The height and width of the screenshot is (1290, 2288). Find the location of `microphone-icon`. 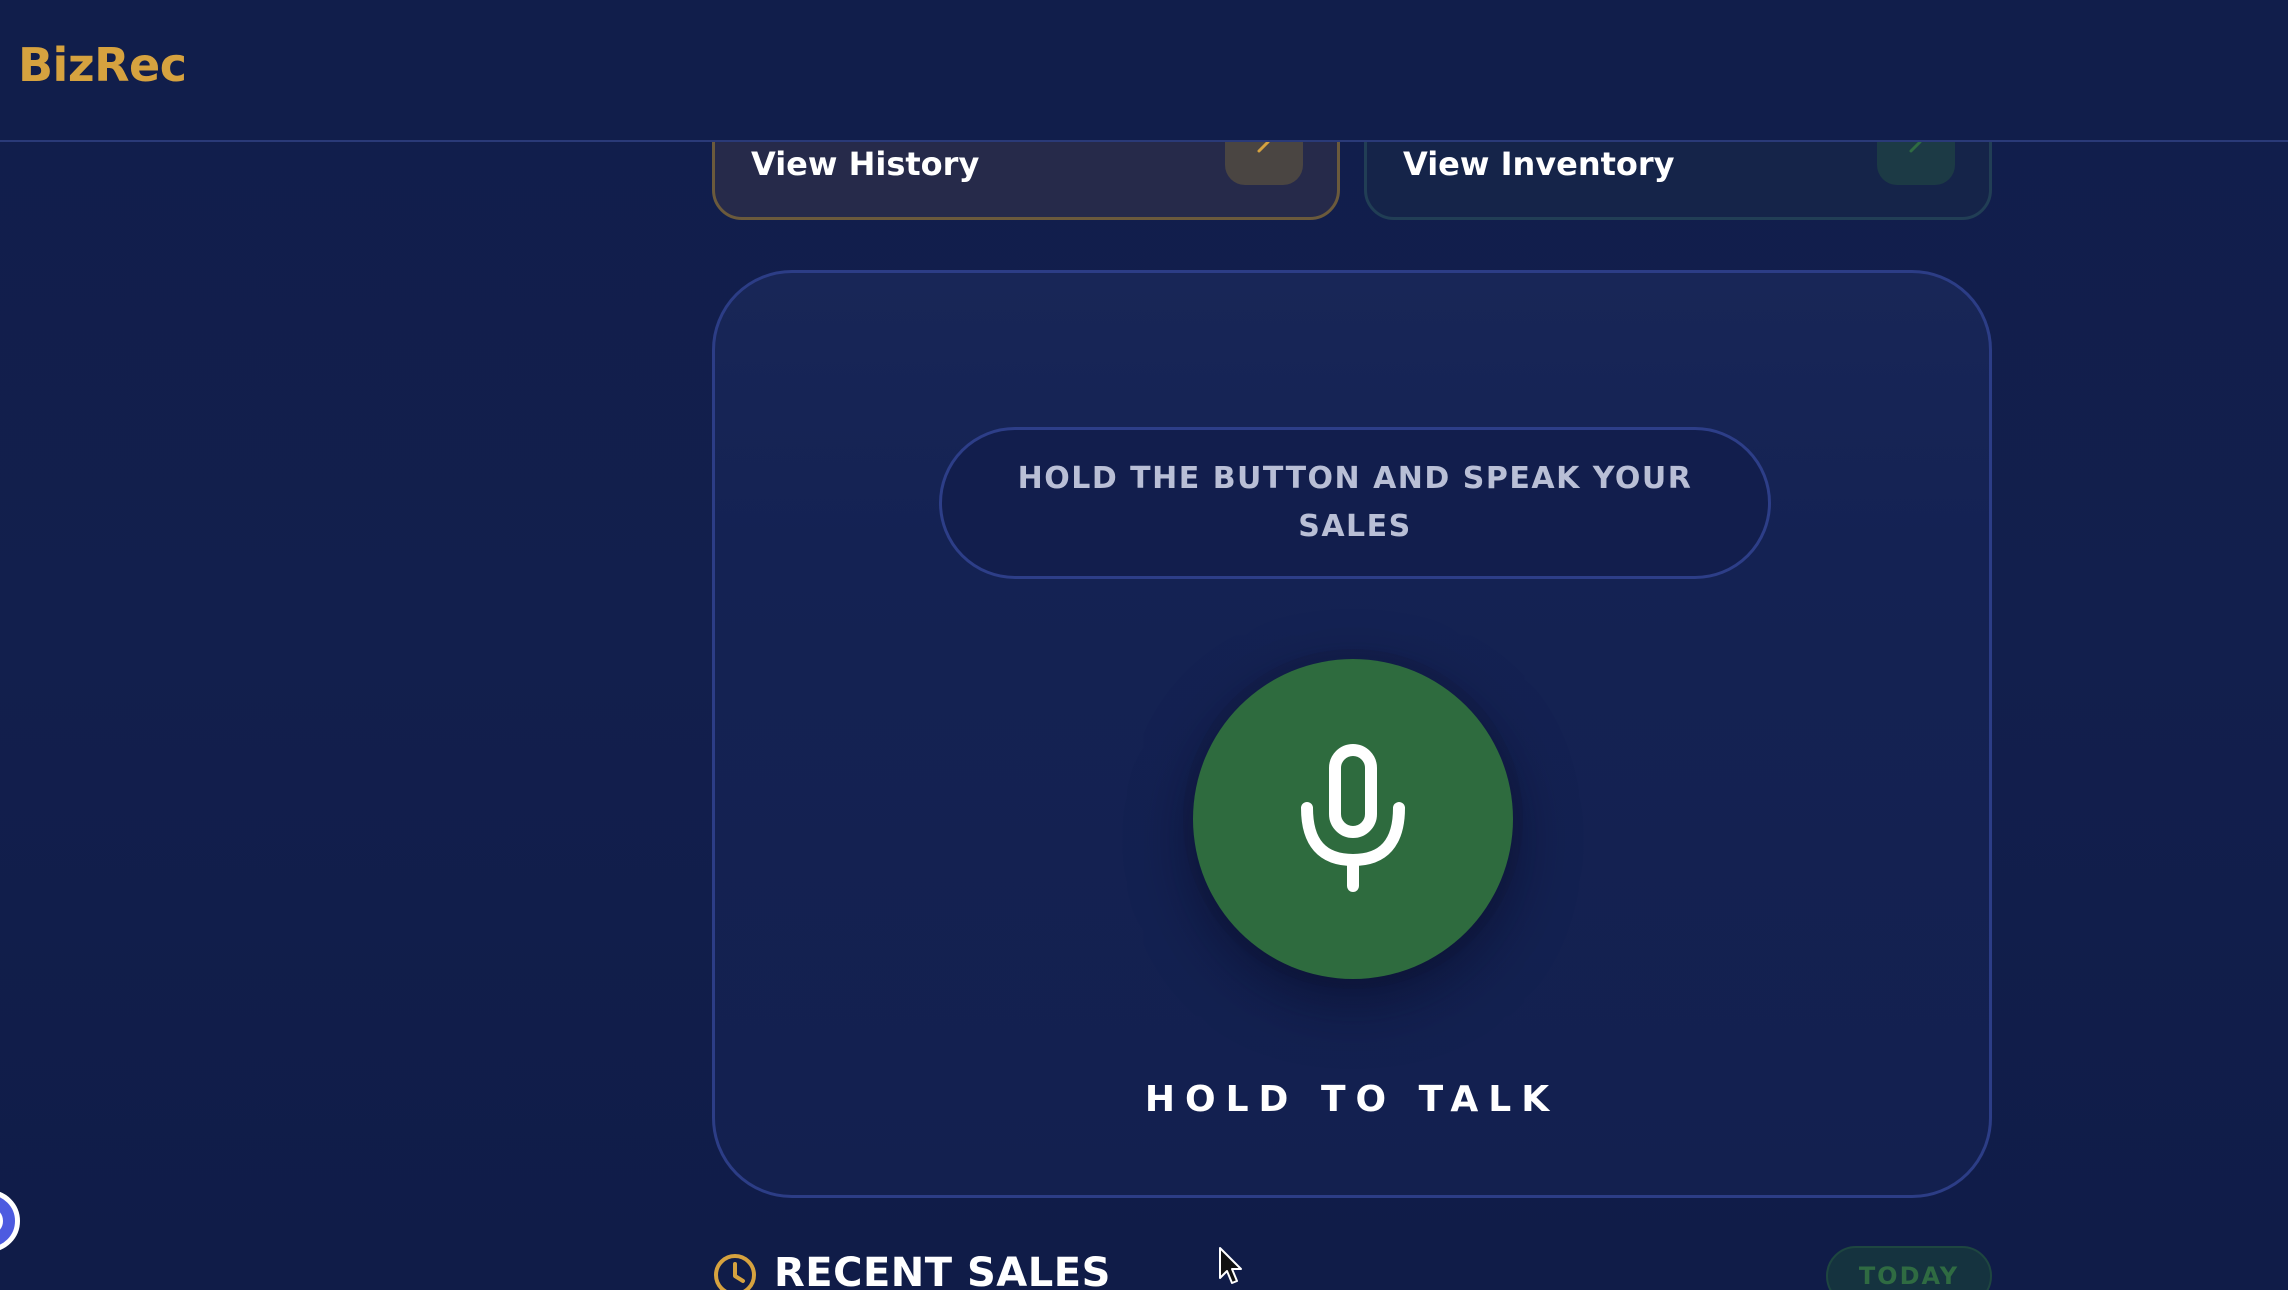

microphone-icon is located at coordinates (1353, 818).